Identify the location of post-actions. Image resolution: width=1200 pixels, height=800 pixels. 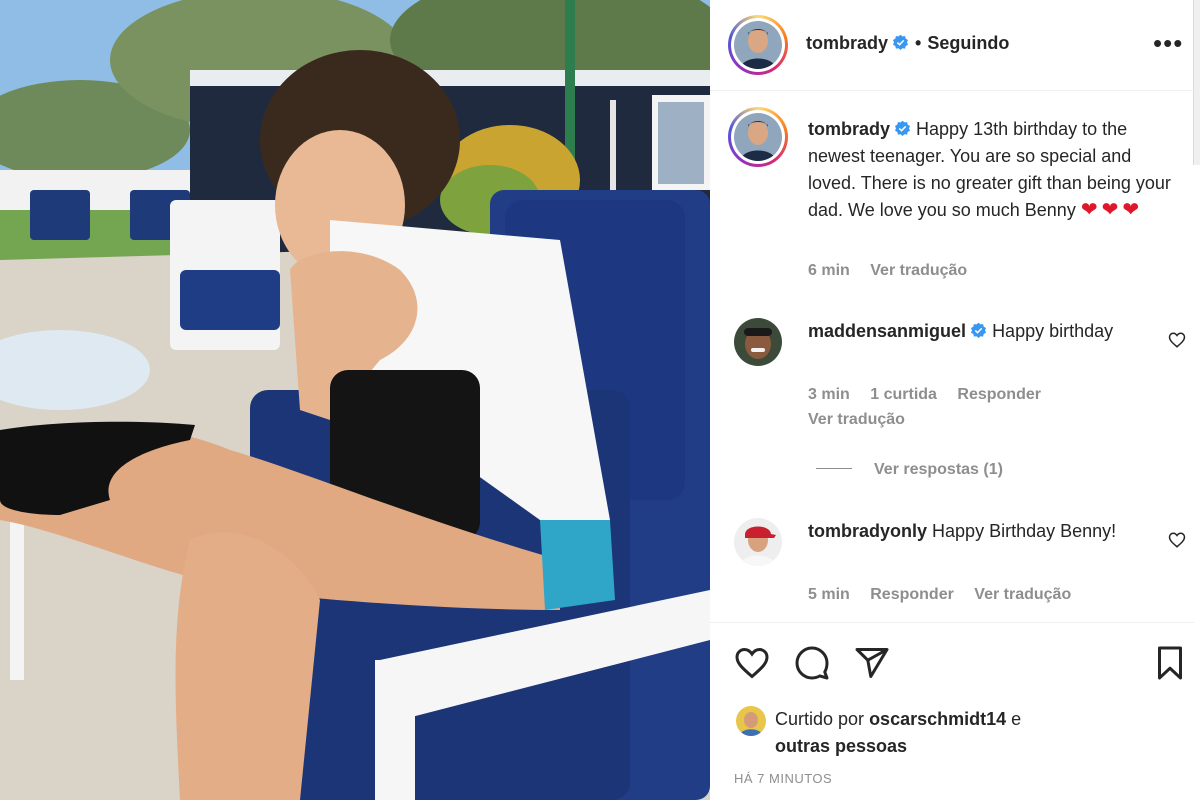
(952, 662).